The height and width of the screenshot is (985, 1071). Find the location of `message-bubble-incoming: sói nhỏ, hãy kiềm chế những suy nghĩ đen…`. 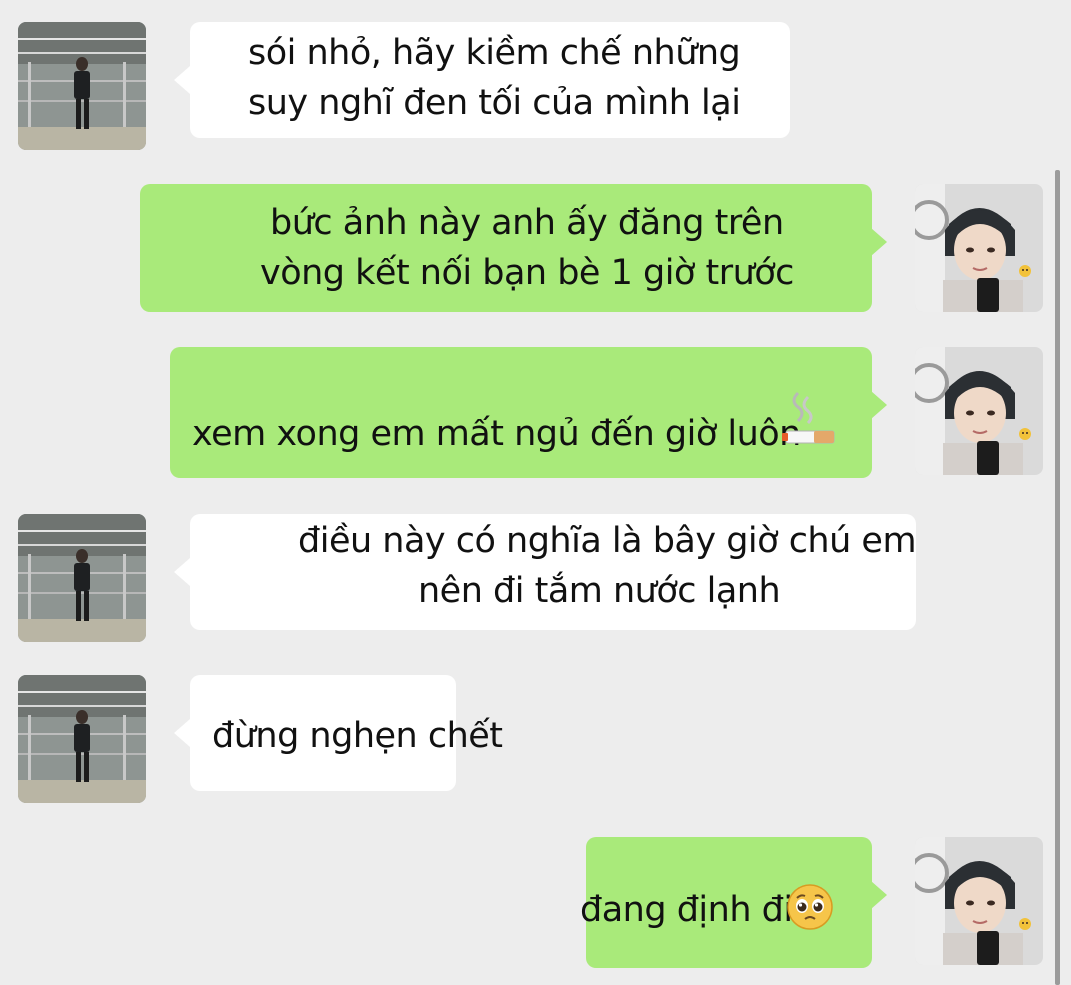

message-bubble-incoming: sói nhỏ, hãy kiềm chế những suy nghĩ đen… is located at coordinates (490, 80).